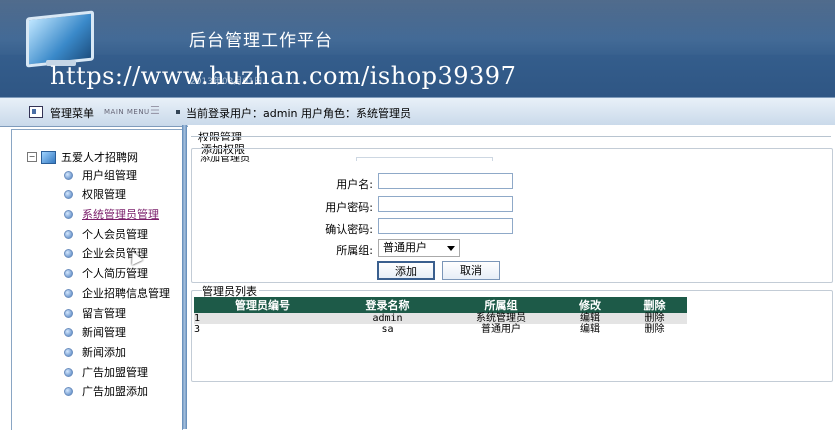 This screenshot has width=835, height=430. I want to click on cancel-button: 取消, so click(471, 270).